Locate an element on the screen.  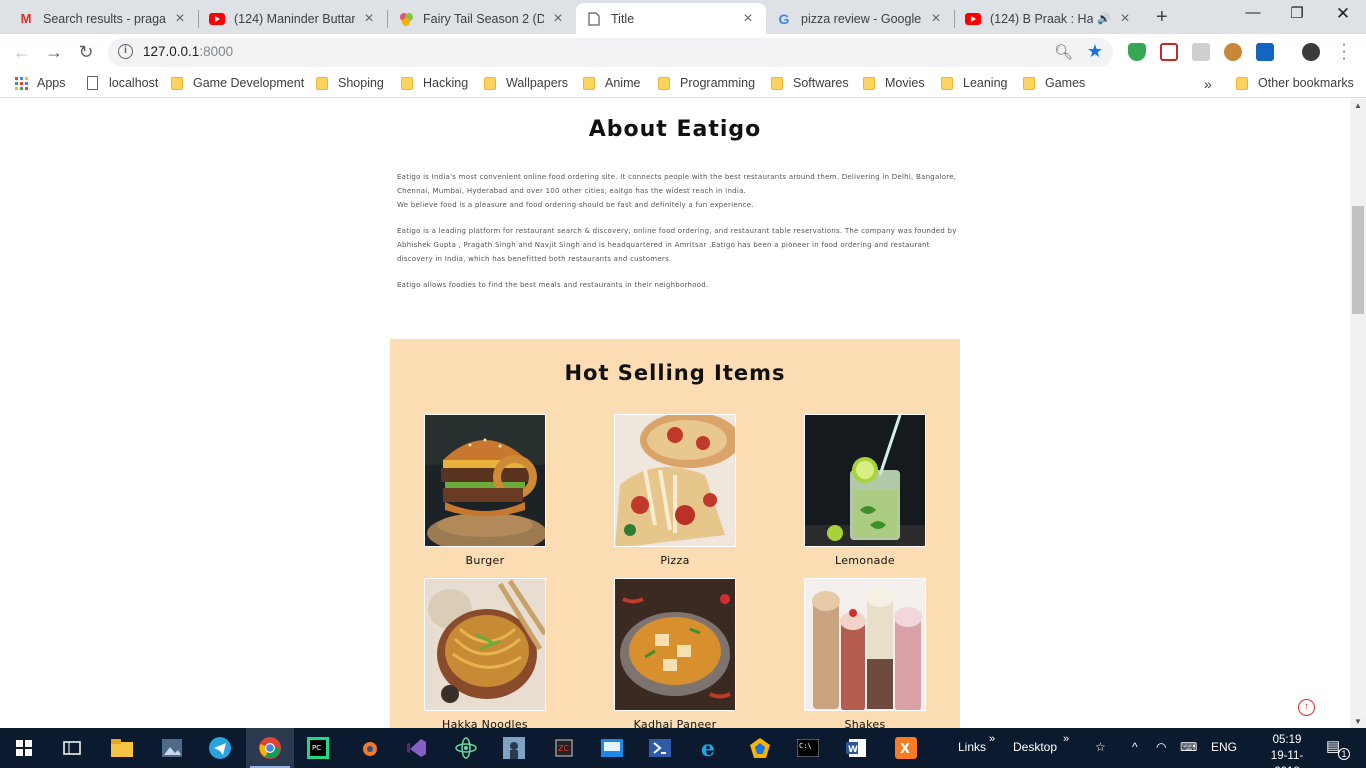
desktop-toolbar: Desktop is located at coordinates (1035, 747).